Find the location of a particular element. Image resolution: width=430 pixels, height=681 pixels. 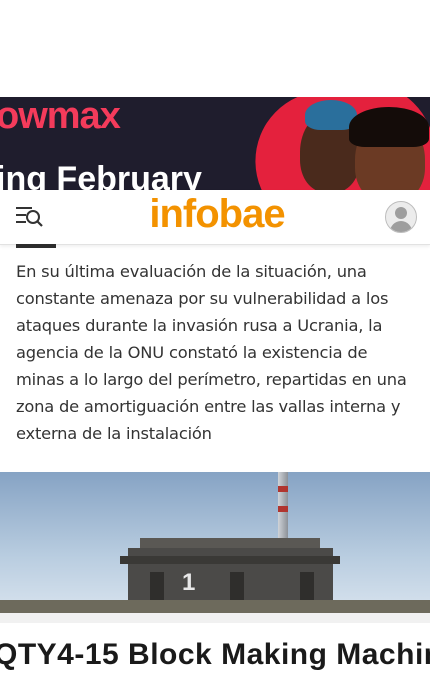

ad-person-image is located at coordinates (389, 149).